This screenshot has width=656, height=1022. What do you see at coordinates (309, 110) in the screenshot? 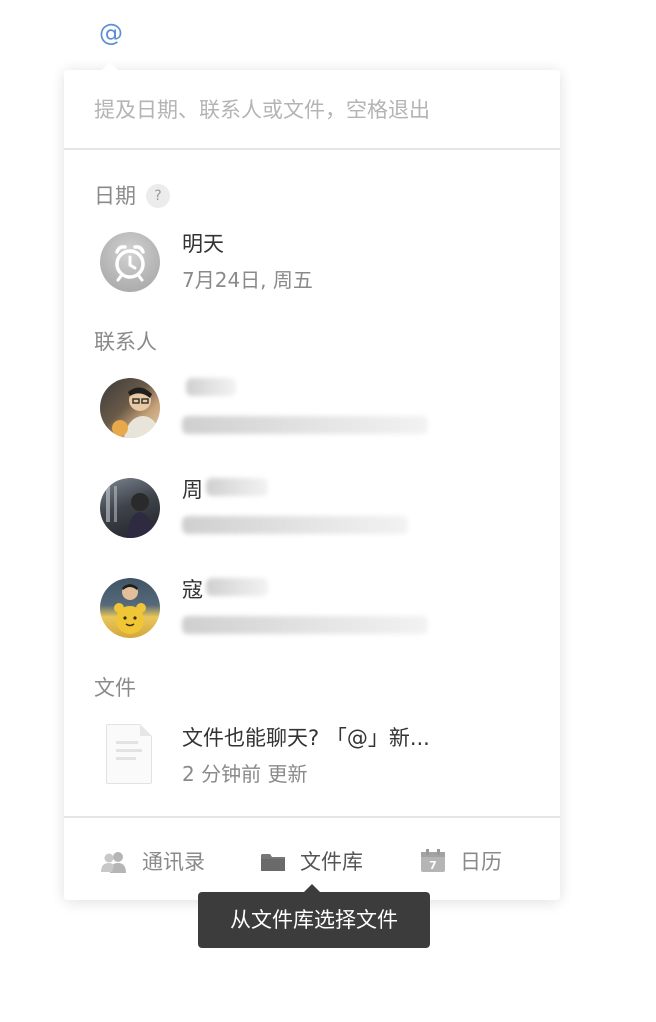
I see `mention-search-input` at bounding box center [309, 110].